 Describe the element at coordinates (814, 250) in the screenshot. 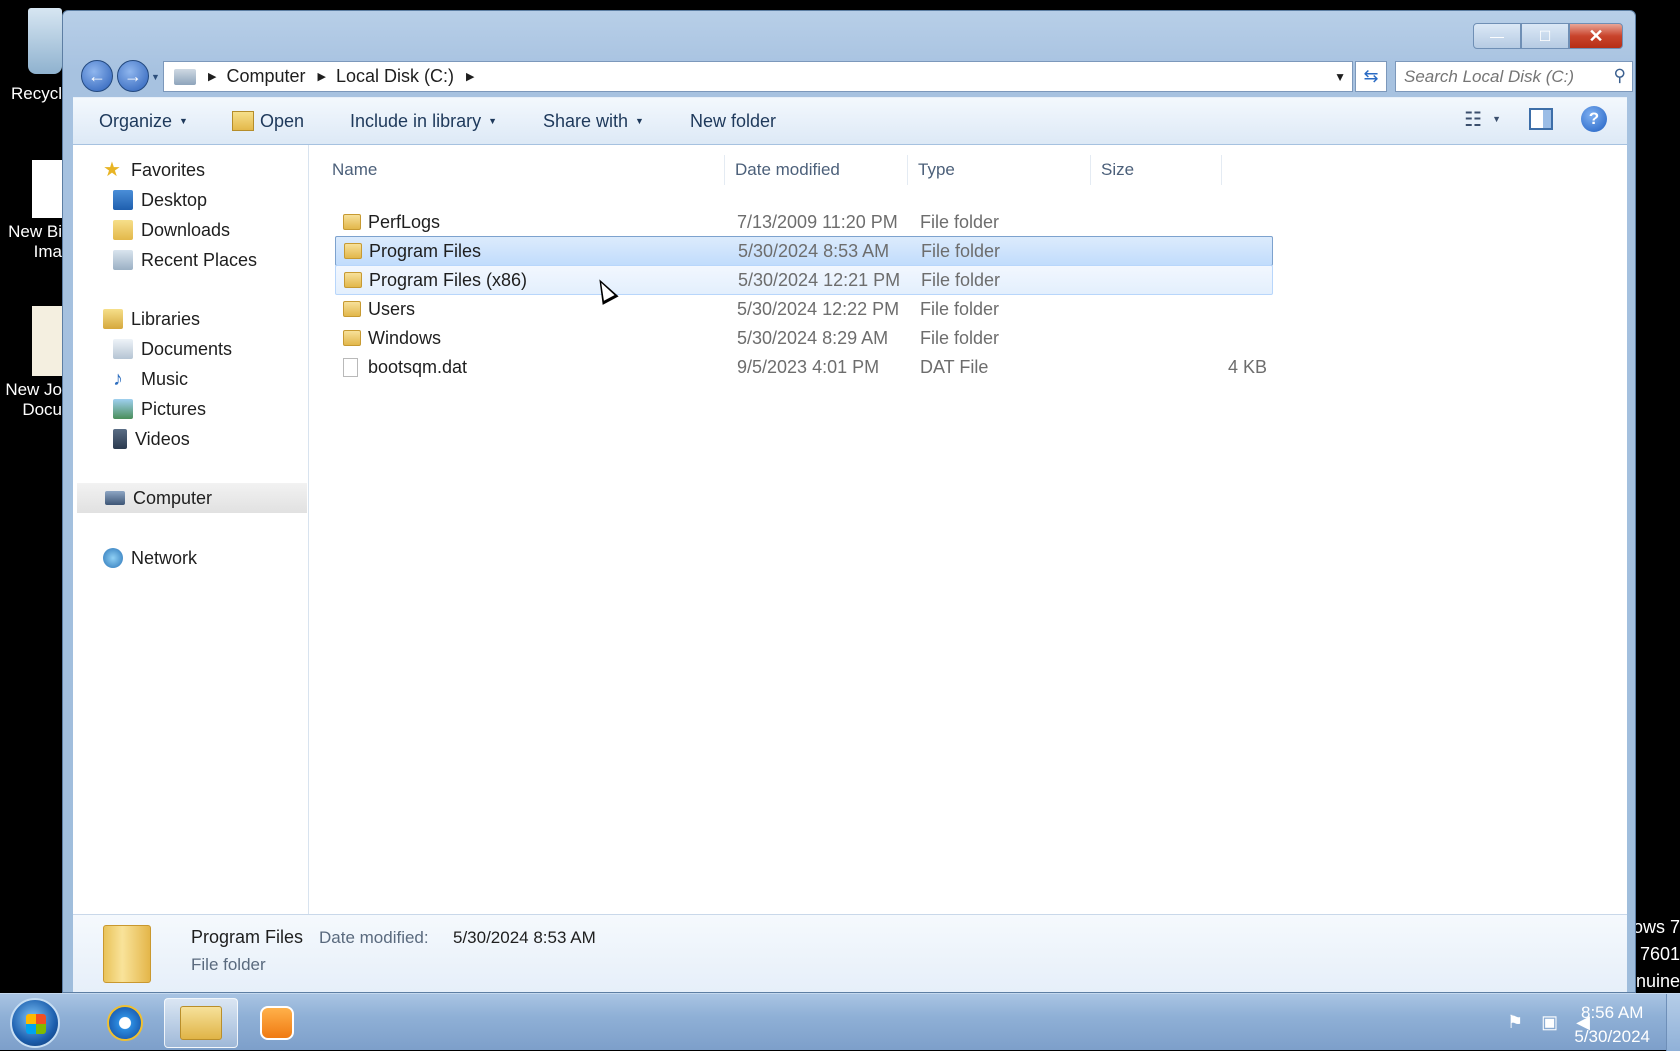

I see `file-date: 5/30/2024 8:53 AM` at that location.